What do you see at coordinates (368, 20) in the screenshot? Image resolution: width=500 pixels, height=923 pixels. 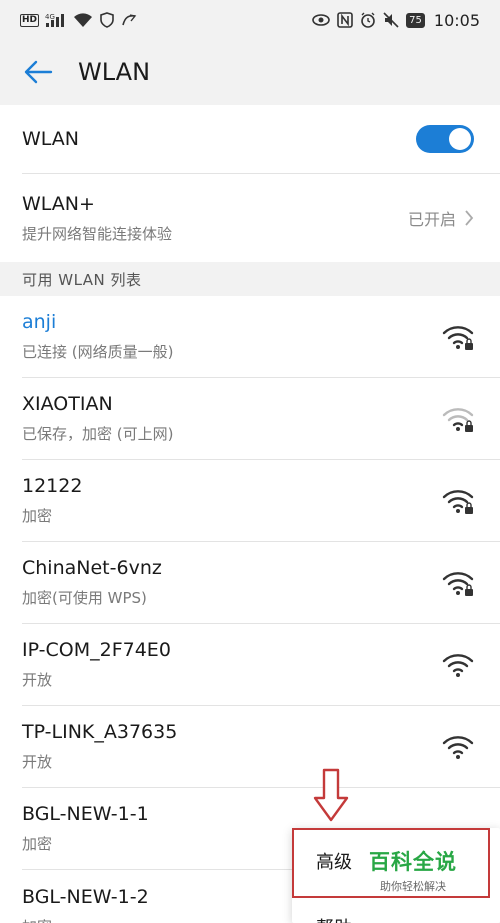 I see `alarm-icon` at bounding box center [368, 20].